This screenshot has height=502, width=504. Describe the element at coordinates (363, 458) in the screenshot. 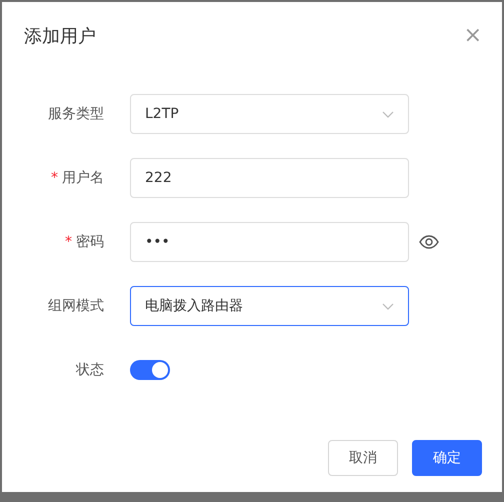

I see `cancel-button: 取消` at that location.